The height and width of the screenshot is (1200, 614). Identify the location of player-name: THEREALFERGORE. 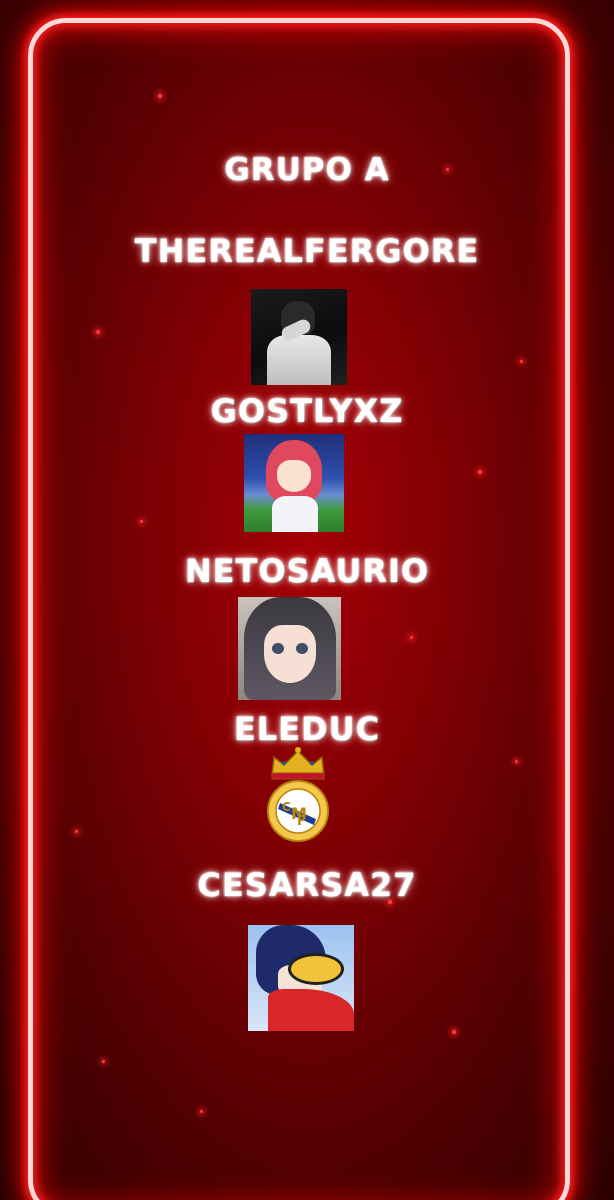
(307, 251).